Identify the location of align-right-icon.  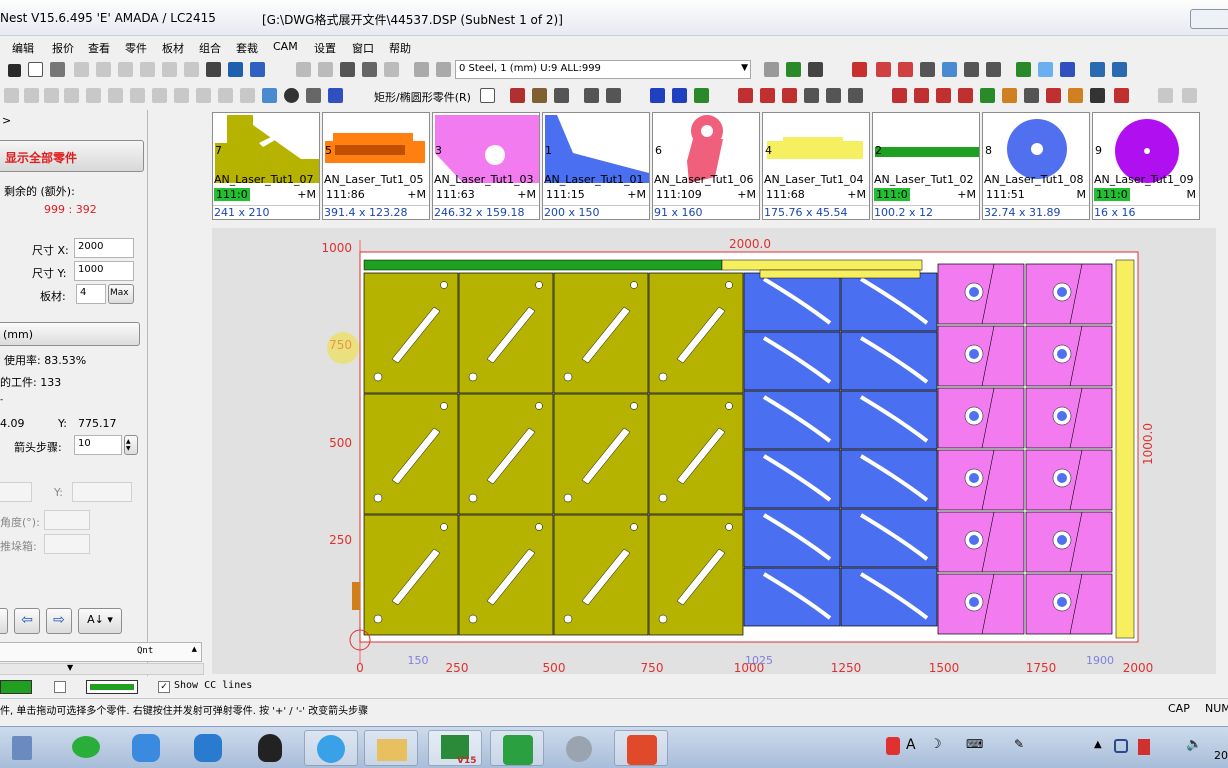
(159, 95).